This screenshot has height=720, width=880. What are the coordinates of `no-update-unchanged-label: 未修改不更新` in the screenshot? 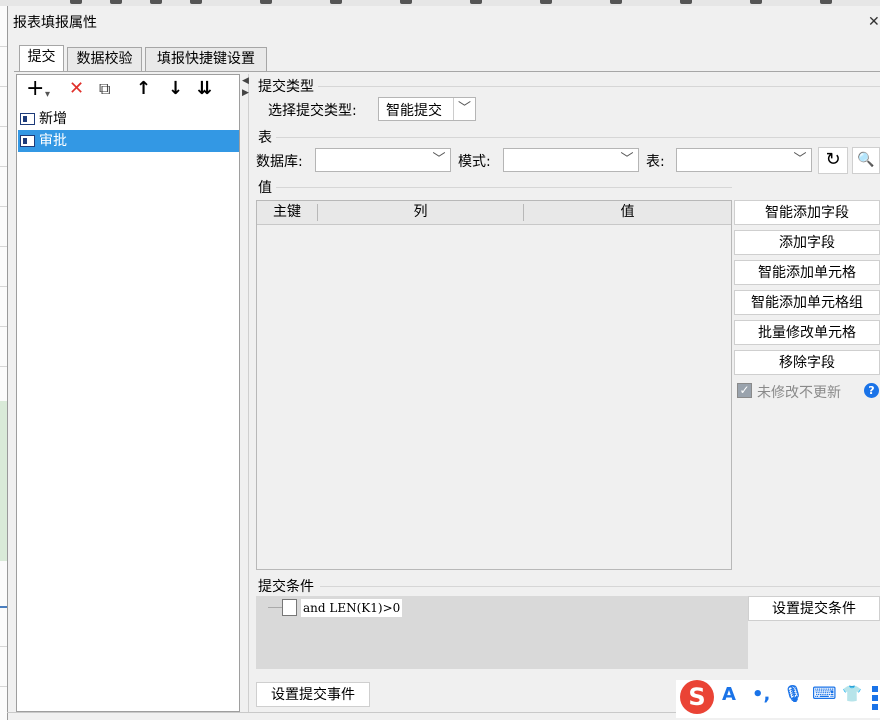 It's located at (799, 393).